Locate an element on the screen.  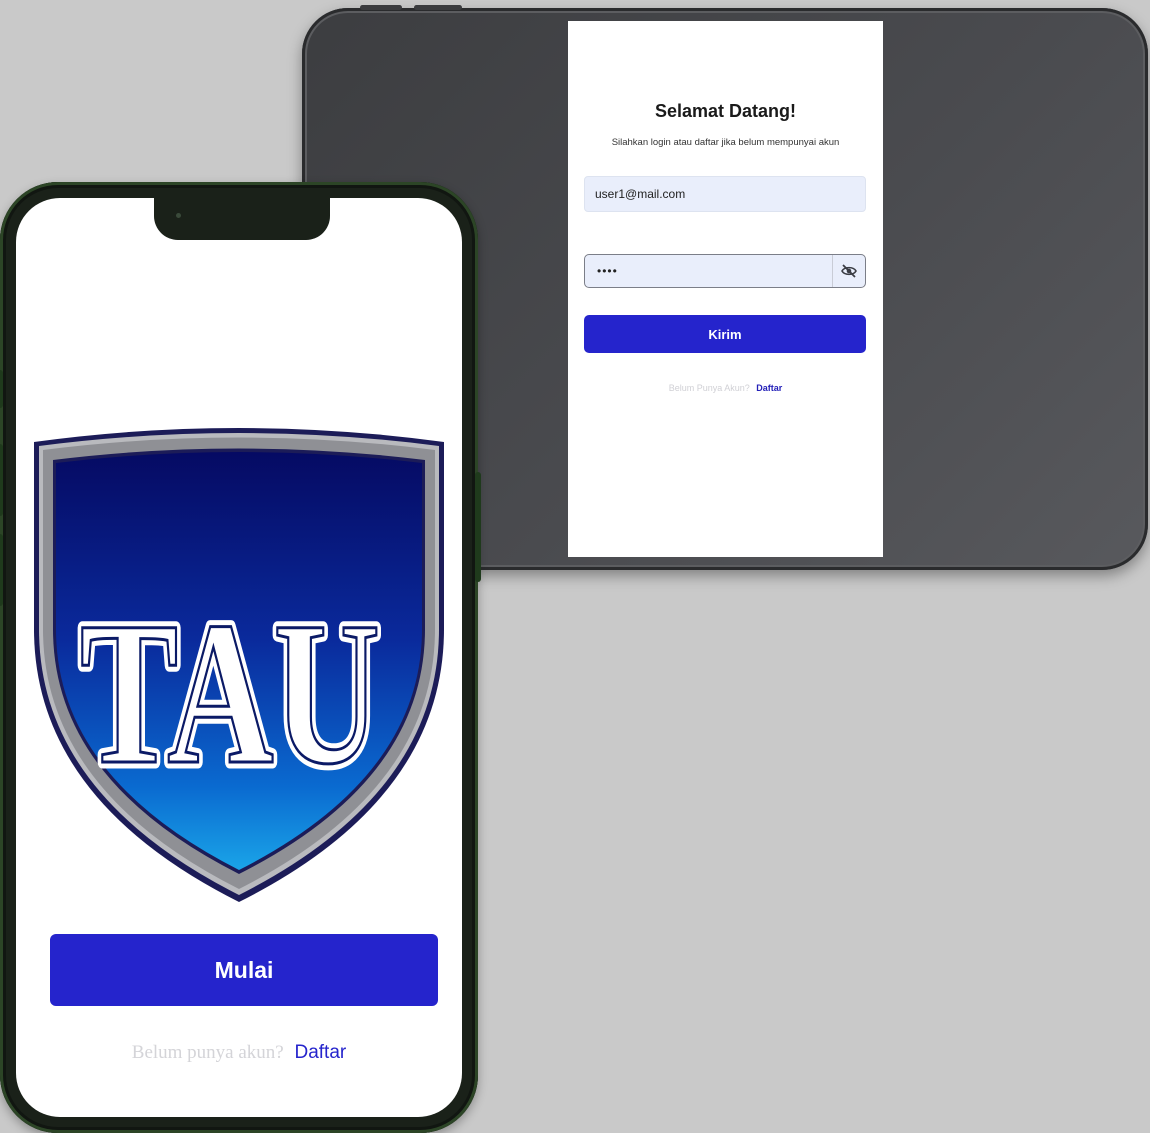
password-value: •••• is located at coordinates (607, 271).